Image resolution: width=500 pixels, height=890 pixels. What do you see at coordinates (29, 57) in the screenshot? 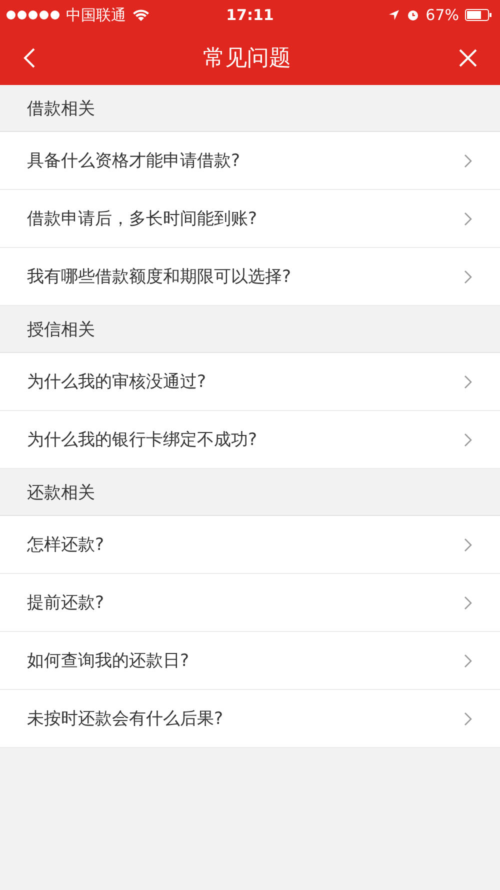
I see `back-icon` at bounding box center [29, 57].